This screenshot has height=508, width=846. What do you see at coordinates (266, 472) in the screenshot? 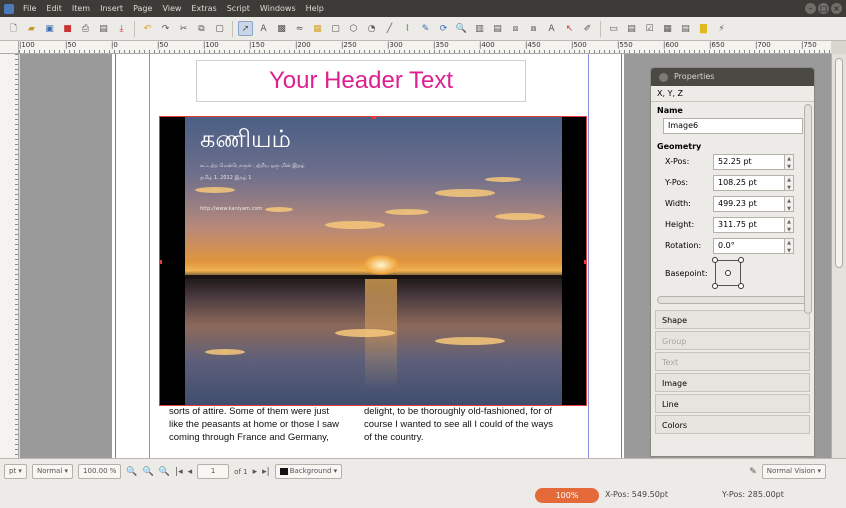
I see `last-page-icon: ▸|` at bounding box center [266, 472].